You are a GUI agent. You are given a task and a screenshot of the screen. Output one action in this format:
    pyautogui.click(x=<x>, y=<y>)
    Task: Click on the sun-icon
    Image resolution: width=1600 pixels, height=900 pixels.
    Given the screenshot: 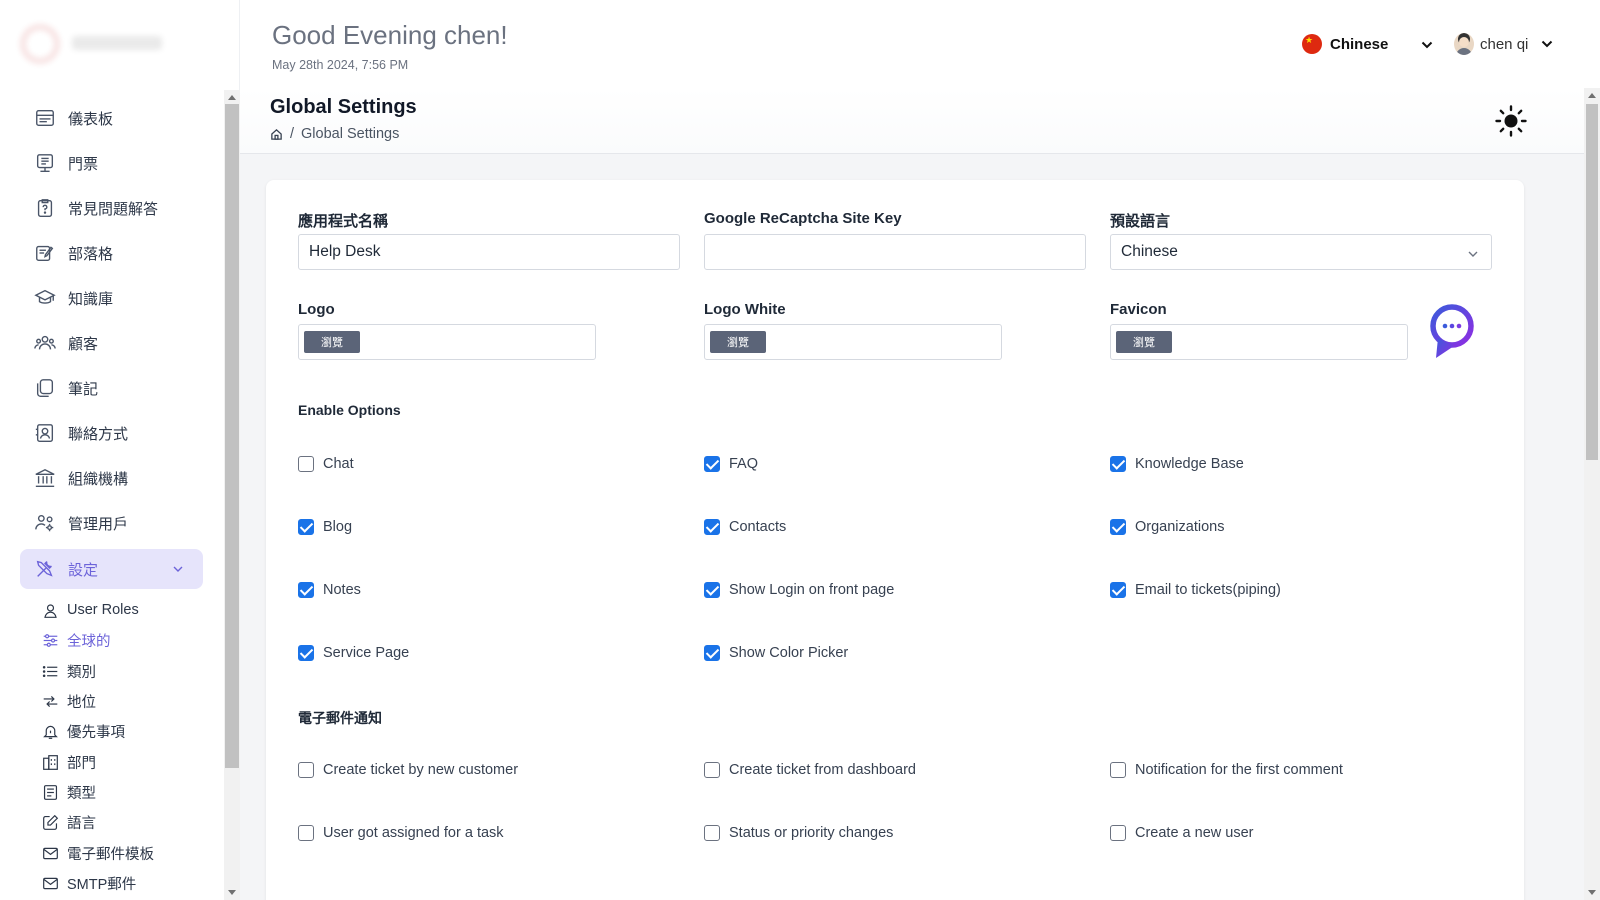 What is the action you would take?
    pyautogui.click(x=1511, y=121)
    